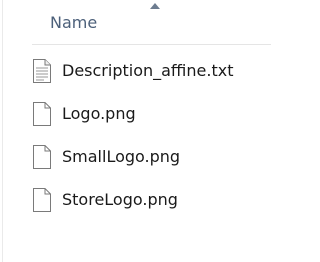 This screenshot has width=320, height=262. I want to click on file-row: Description_affine.txt, so click(149, 73).